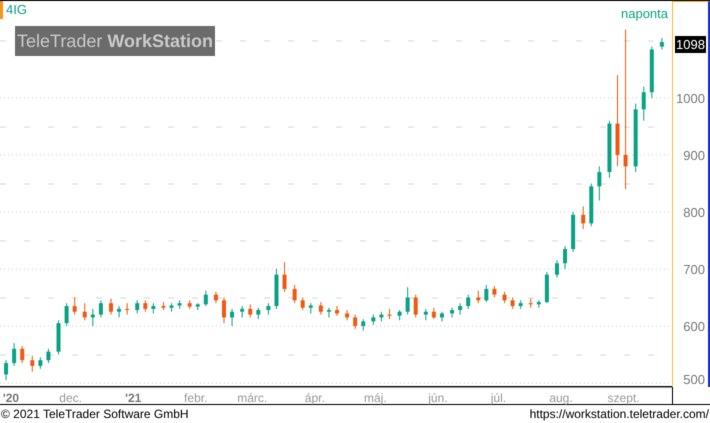 This screenshot has width=710, height=423. What do you see at coordinates (196, 398) in the screenshot?
I see `time-label: febr.` at bounding box center [196, 398].